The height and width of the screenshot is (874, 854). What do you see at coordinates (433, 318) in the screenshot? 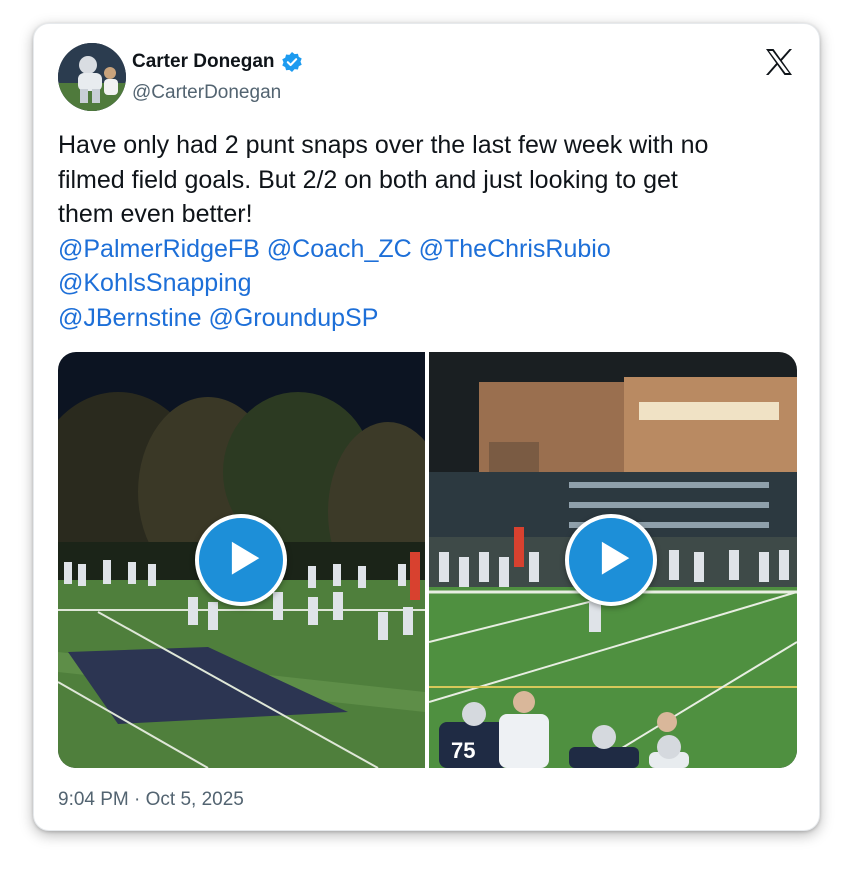
I see `mentions-line: @JBernstine @GroundupSP` at bounding box center [433, 318].